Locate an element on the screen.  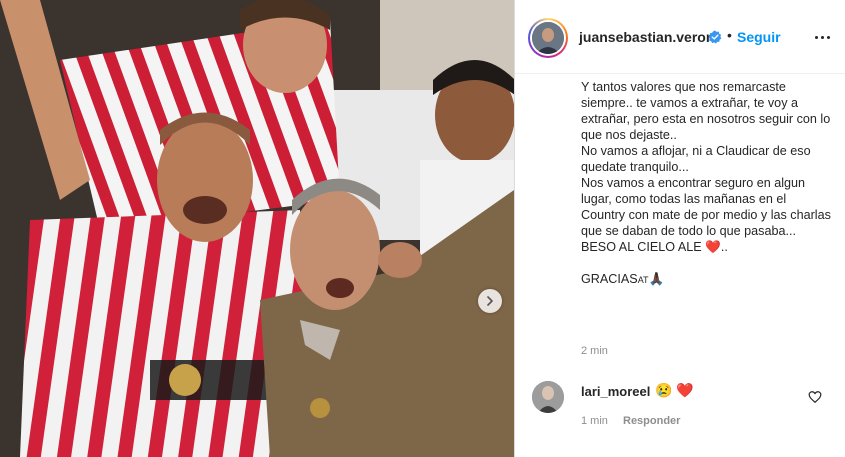
pray-emoji: 🙏🏿 is located at coordinates (656, 279).